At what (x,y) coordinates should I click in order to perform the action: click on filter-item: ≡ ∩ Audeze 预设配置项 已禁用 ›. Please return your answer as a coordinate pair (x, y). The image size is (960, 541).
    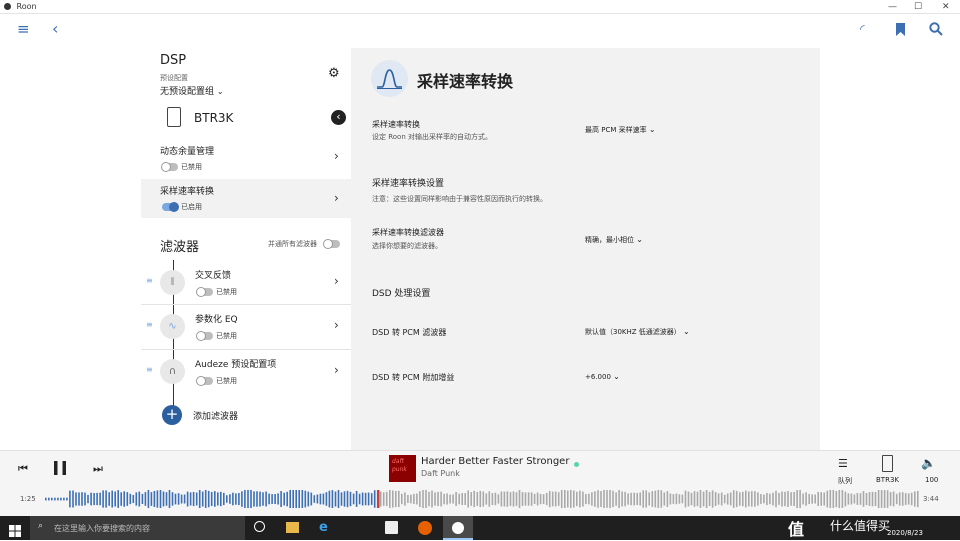
    Looking at the image, I should click on (246, 372).